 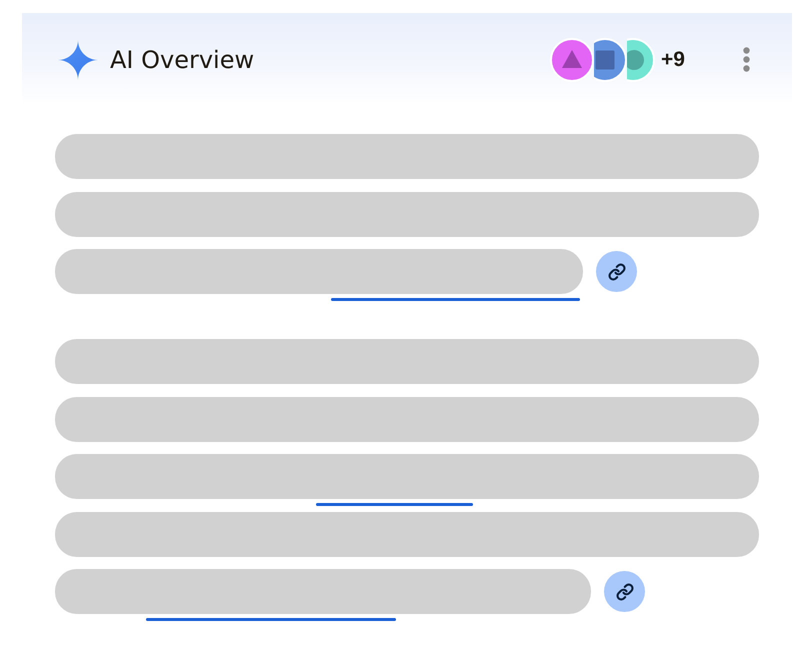 What do you see at coordinates (78, 60) in the screenshot?
I see `sparkle-icon` at bounding box center [78, 60].